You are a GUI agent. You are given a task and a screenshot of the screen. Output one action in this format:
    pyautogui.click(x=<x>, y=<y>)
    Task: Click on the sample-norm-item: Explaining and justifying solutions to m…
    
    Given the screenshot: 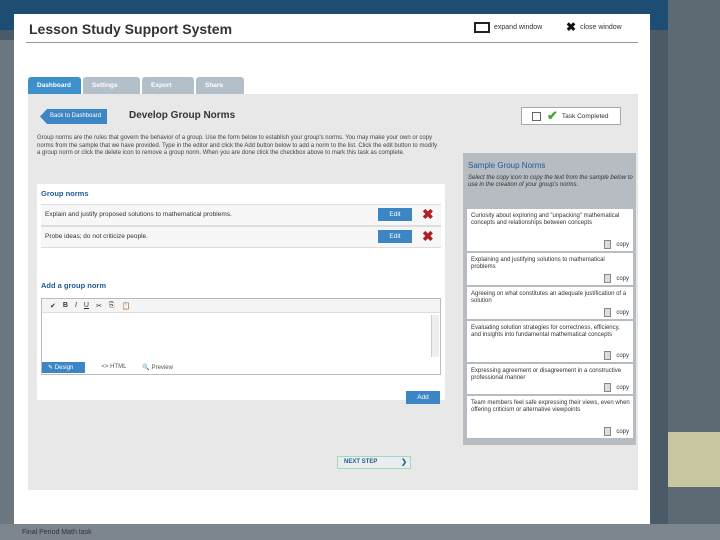 What is the action you would take?
    pyautogui.click(x=550, y=269)
    